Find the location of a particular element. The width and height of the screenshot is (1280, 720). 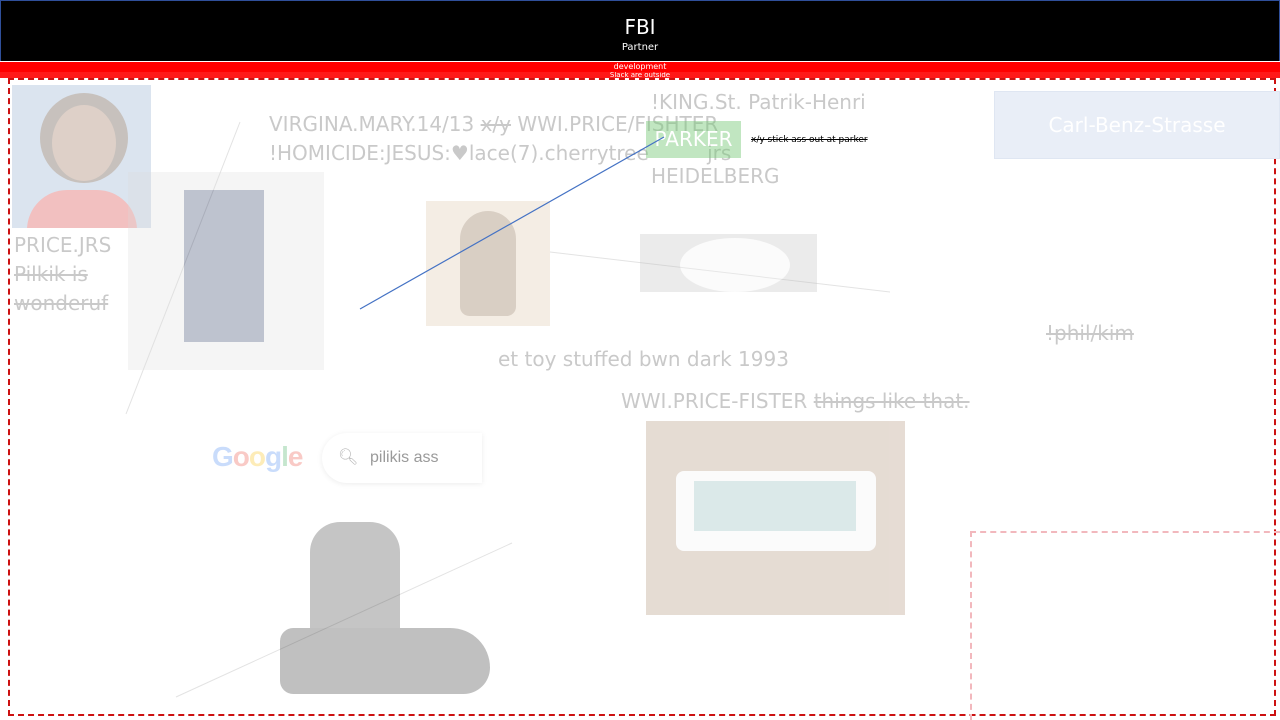

stick-note: x/y stick ass out at parker is located at coordinates (809, 140).